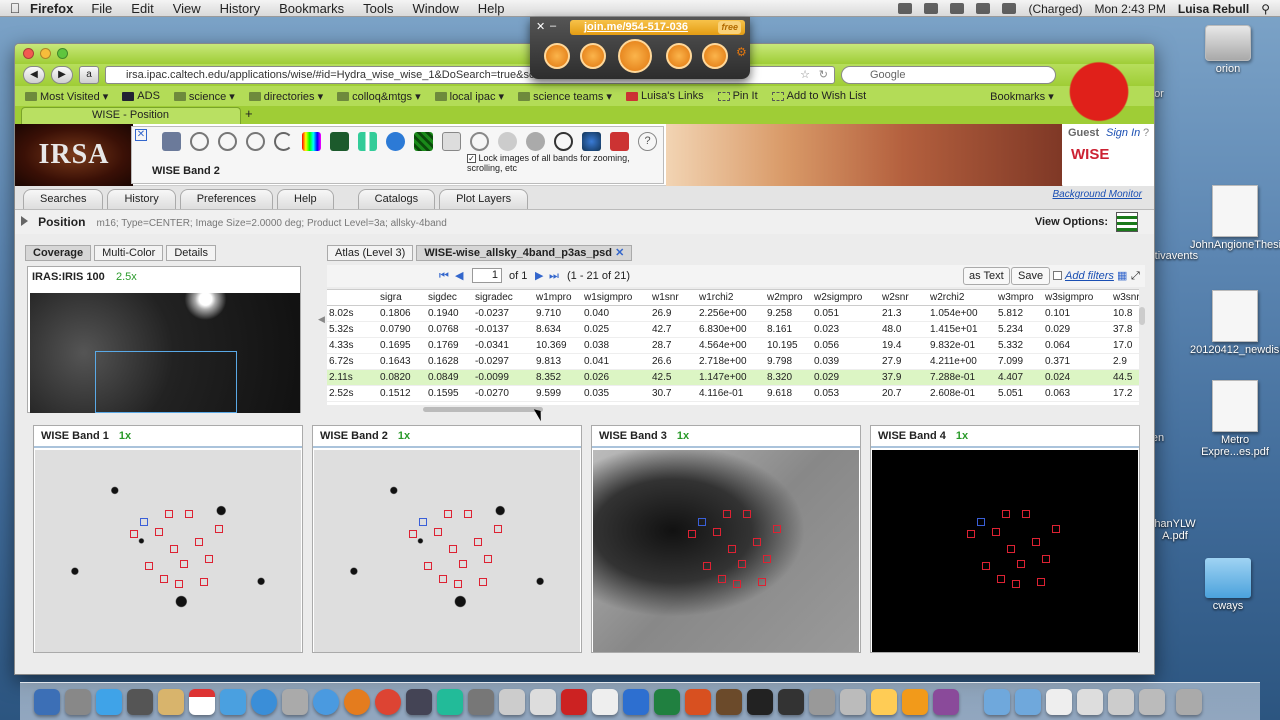 This screenshot has width=1280, height=720. What do you see at coordinates (838, 298) in the screenshot?
I see `col-header-w2sigmpro: w2sigmpro` at bounding box center [838, 298].